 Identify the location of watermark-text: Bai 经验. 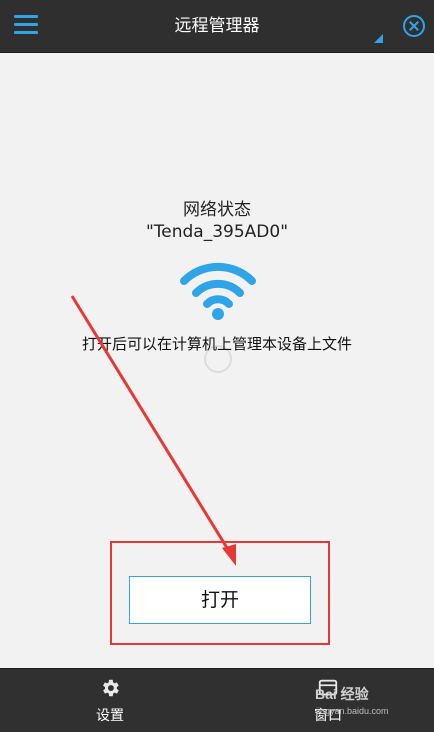
(342, 694).